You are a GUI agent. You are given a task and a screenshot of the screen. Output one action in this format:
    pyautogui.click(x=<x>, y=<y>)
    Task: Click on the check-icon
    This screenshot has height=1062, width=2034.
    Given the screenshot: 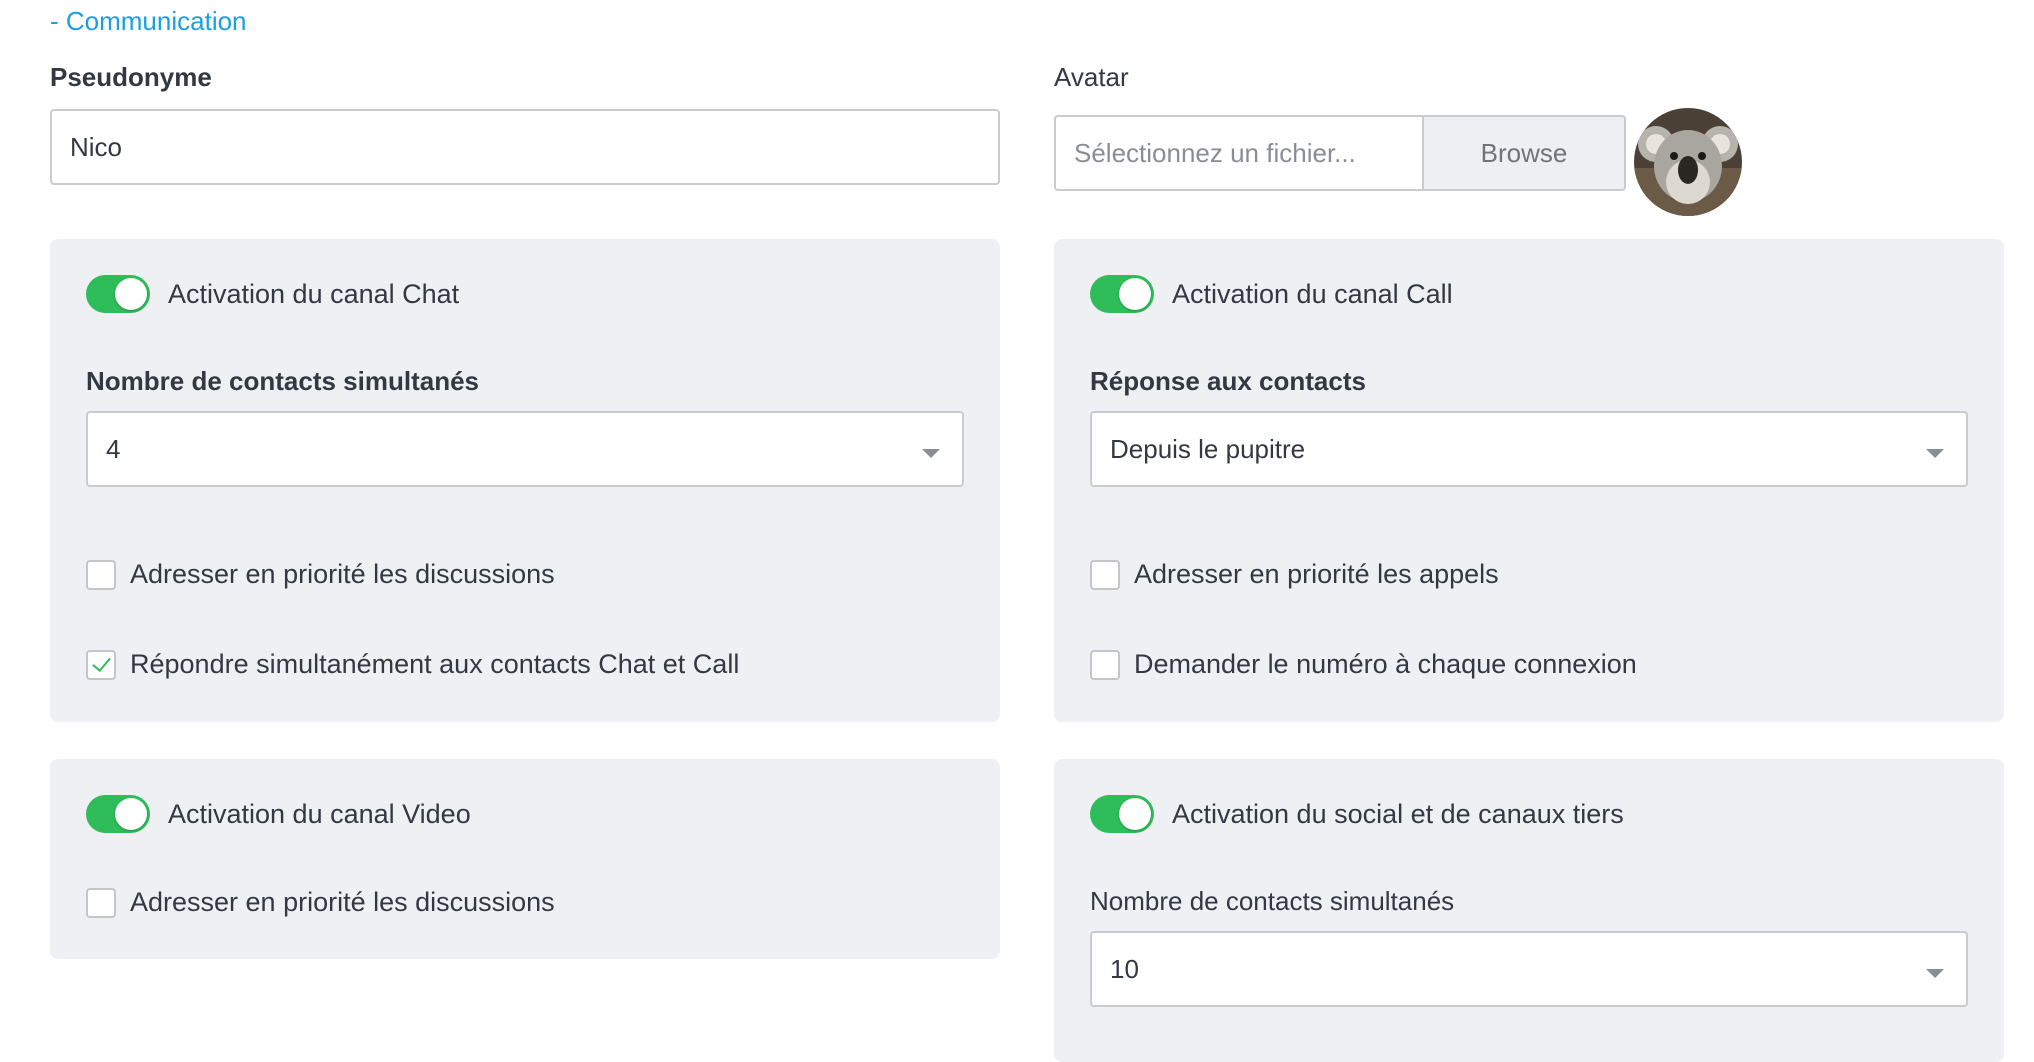 What is the action you would take?
    pyautogui.click(x=101, y=662)
    